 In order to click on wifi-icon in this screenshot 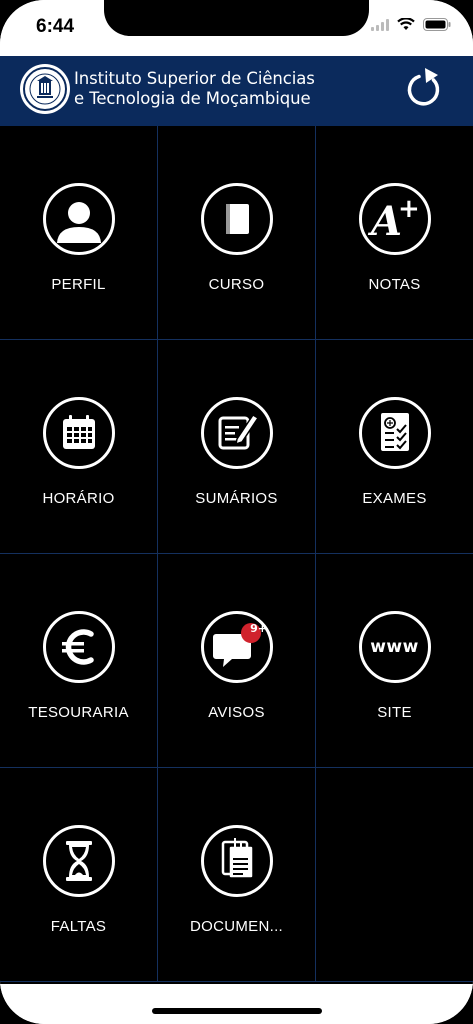, I will do `click(406, 24)`.